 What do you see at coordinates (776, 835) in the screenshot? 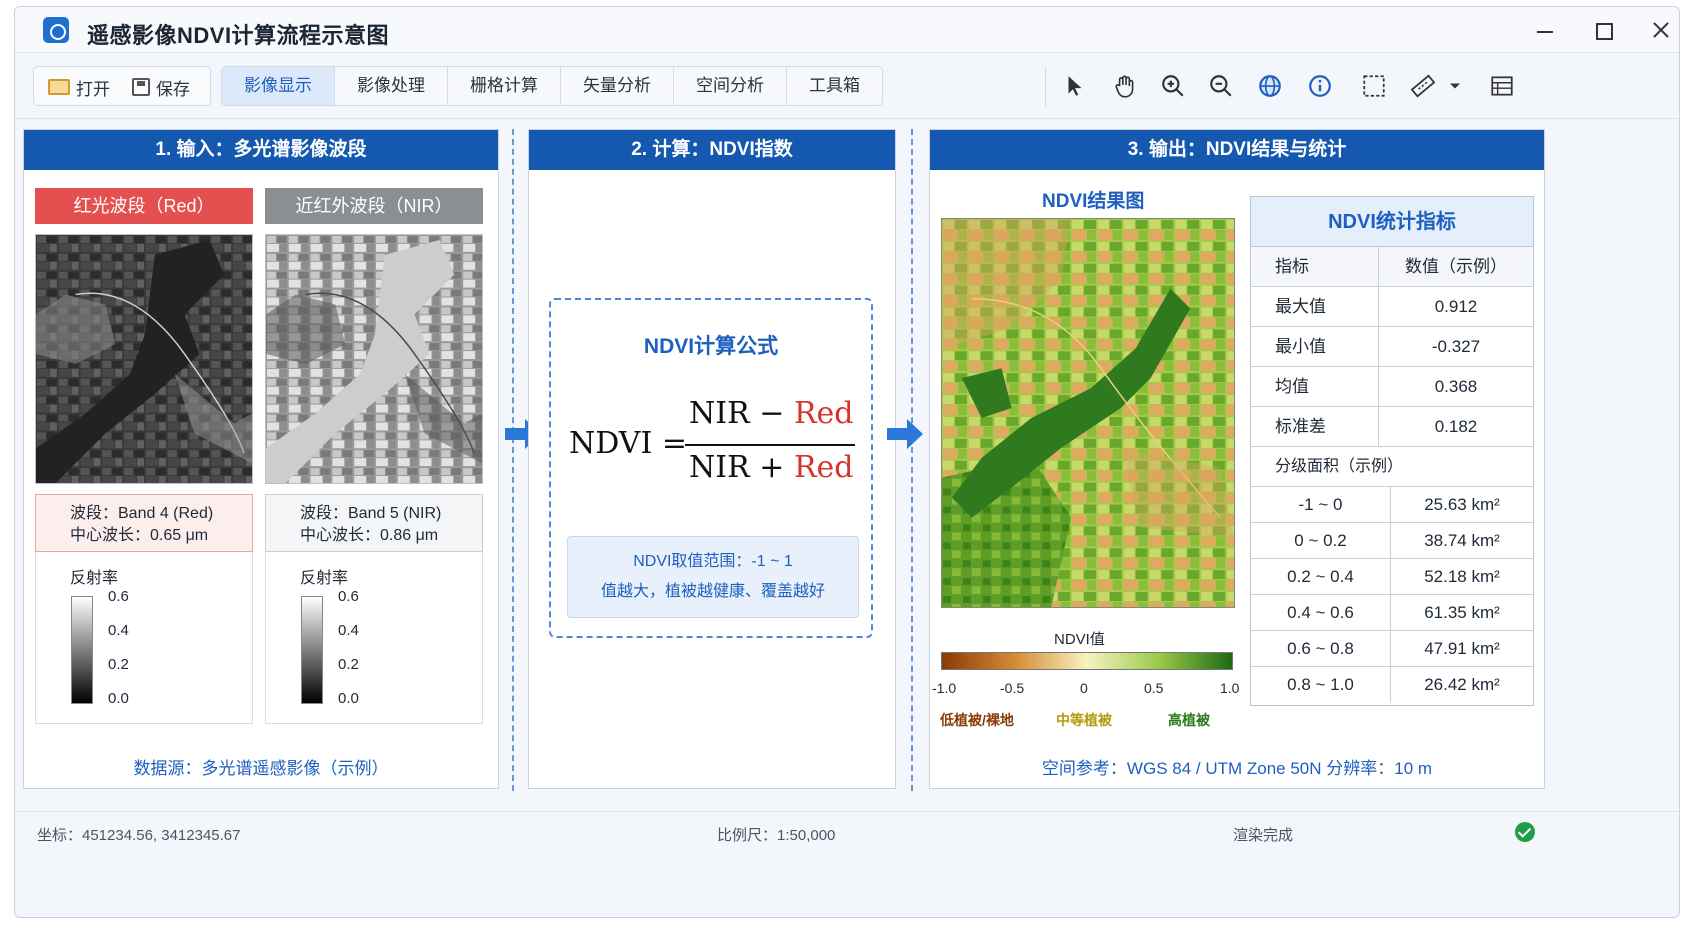
I see `scale-readout: 比例尺：1:50,000` at bounding box center [776, 835].